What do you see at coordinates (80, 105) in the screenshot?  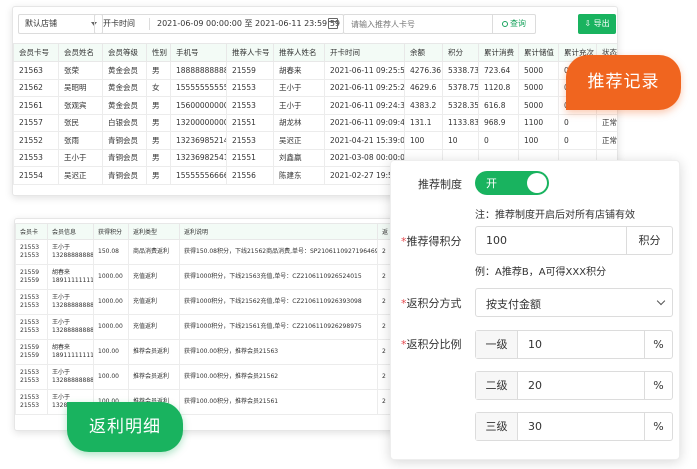 I see `table-cell: 张观宾` at bounding box center [80, 105].